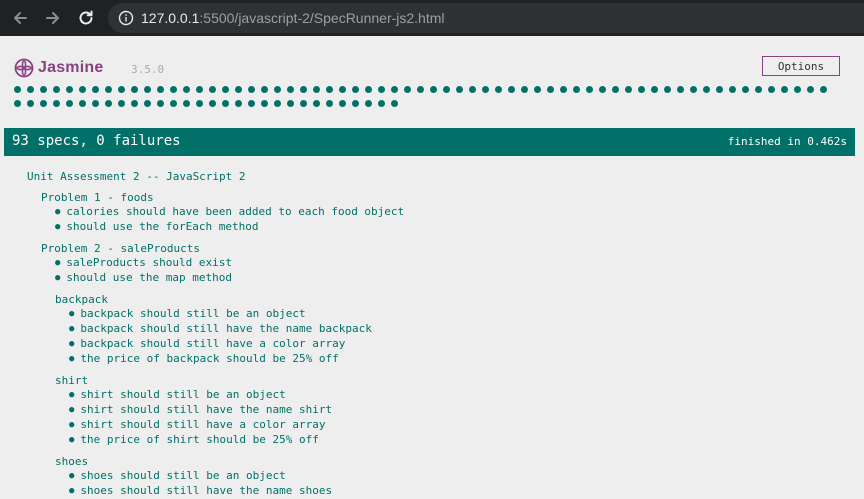 This screenshot has height=499, width=864. Describe the element at coordinates (458, 359) in the screenshot. I see `spec-item: the price of backpack should be 25% off` at that location.